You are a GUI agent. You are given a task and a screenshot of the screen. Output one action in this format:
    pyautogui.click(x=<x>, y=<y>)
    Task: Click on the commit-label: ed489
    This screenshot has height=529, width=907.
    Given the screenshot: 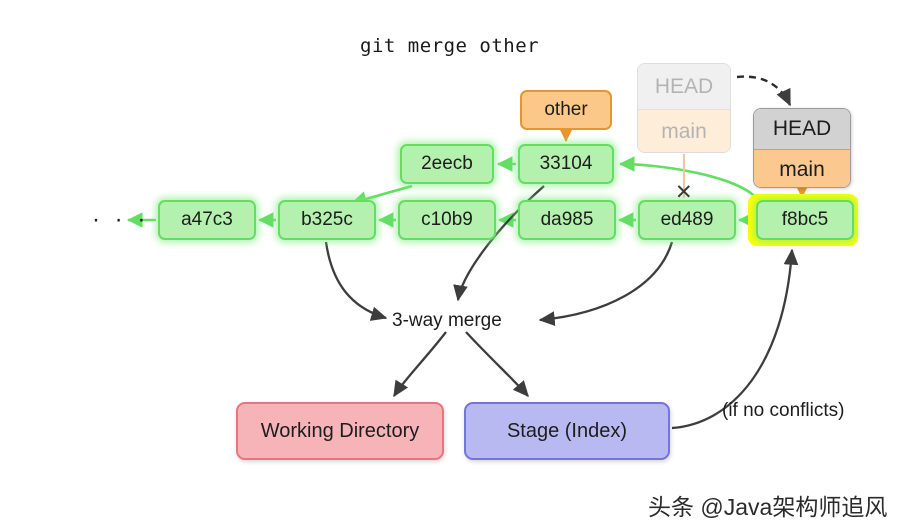 What is the action you would take?
    pyautogui.click(x=687, y=219)
    